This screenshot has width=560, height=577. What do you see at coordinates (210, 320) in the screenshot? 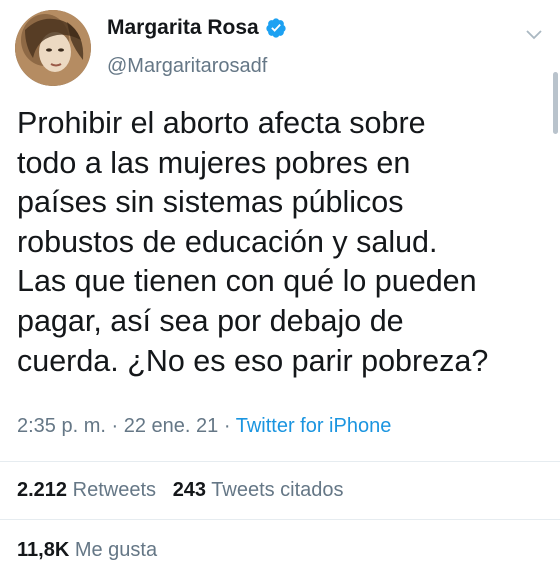
I see `tweet-text-line: pagar, así sea por debajo de` at bounding box center [210, 320].